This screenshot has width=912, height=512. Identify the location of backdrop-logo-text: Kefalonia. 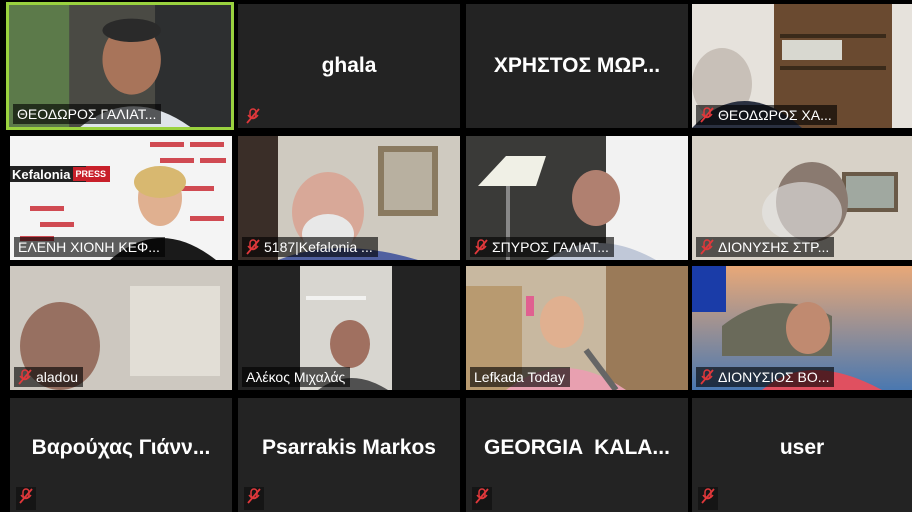
(41, 174).